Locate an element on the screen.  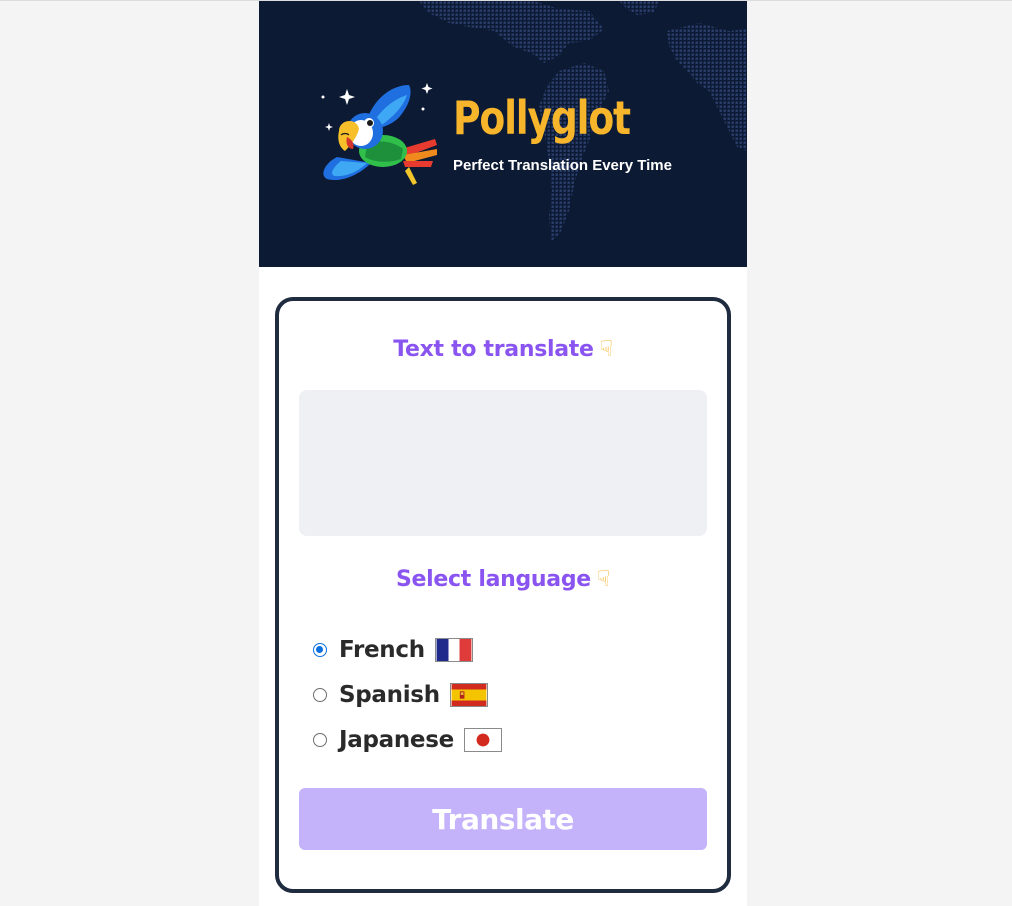
french-label: French is located at coordinates (382, 650).